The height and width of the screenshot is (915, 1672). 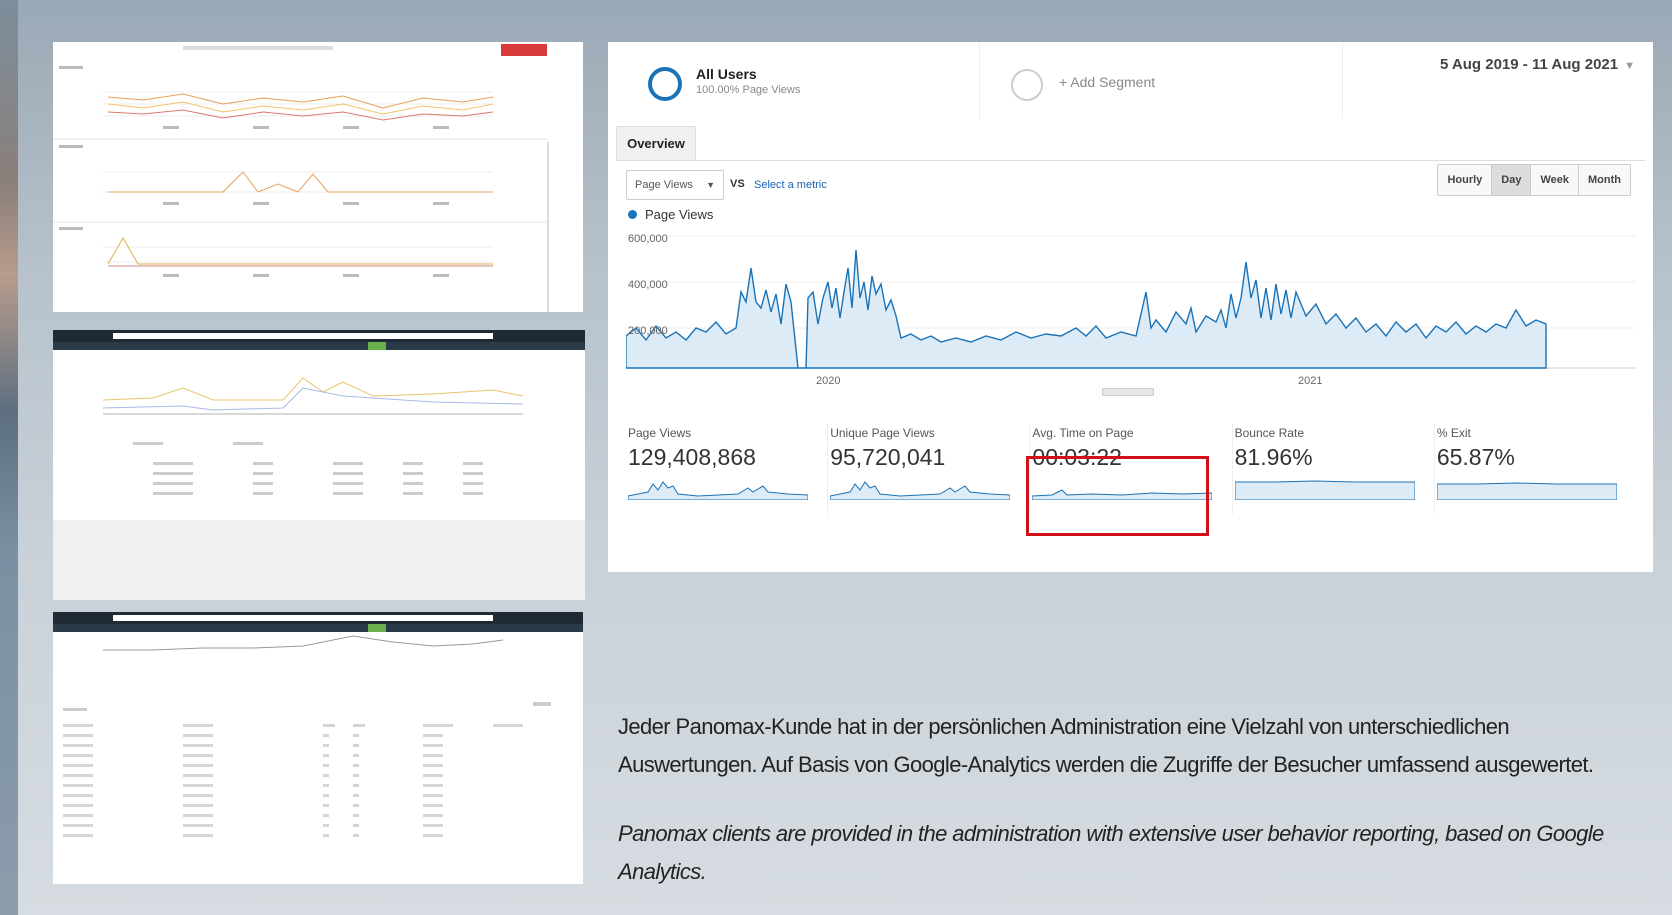 I want to click on empty-circle-icon, so click(x=1027, y=85).